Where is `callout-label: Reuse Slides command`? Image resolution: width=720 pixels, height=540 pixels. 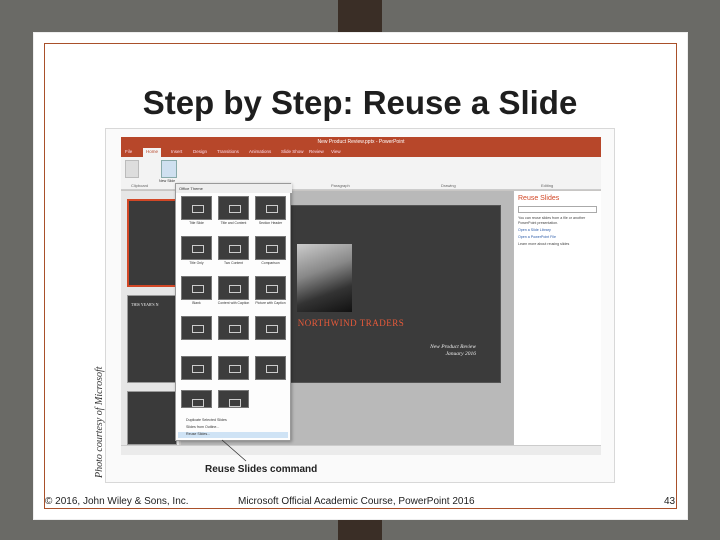
callout-label: Reuse Slides command is located at coordinates (261, 469).